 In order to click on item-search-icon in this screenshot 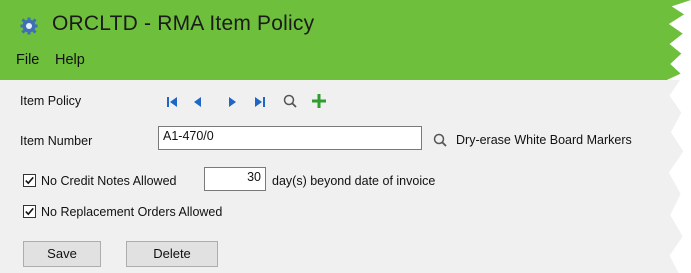, I will do `click(440, 140)`.